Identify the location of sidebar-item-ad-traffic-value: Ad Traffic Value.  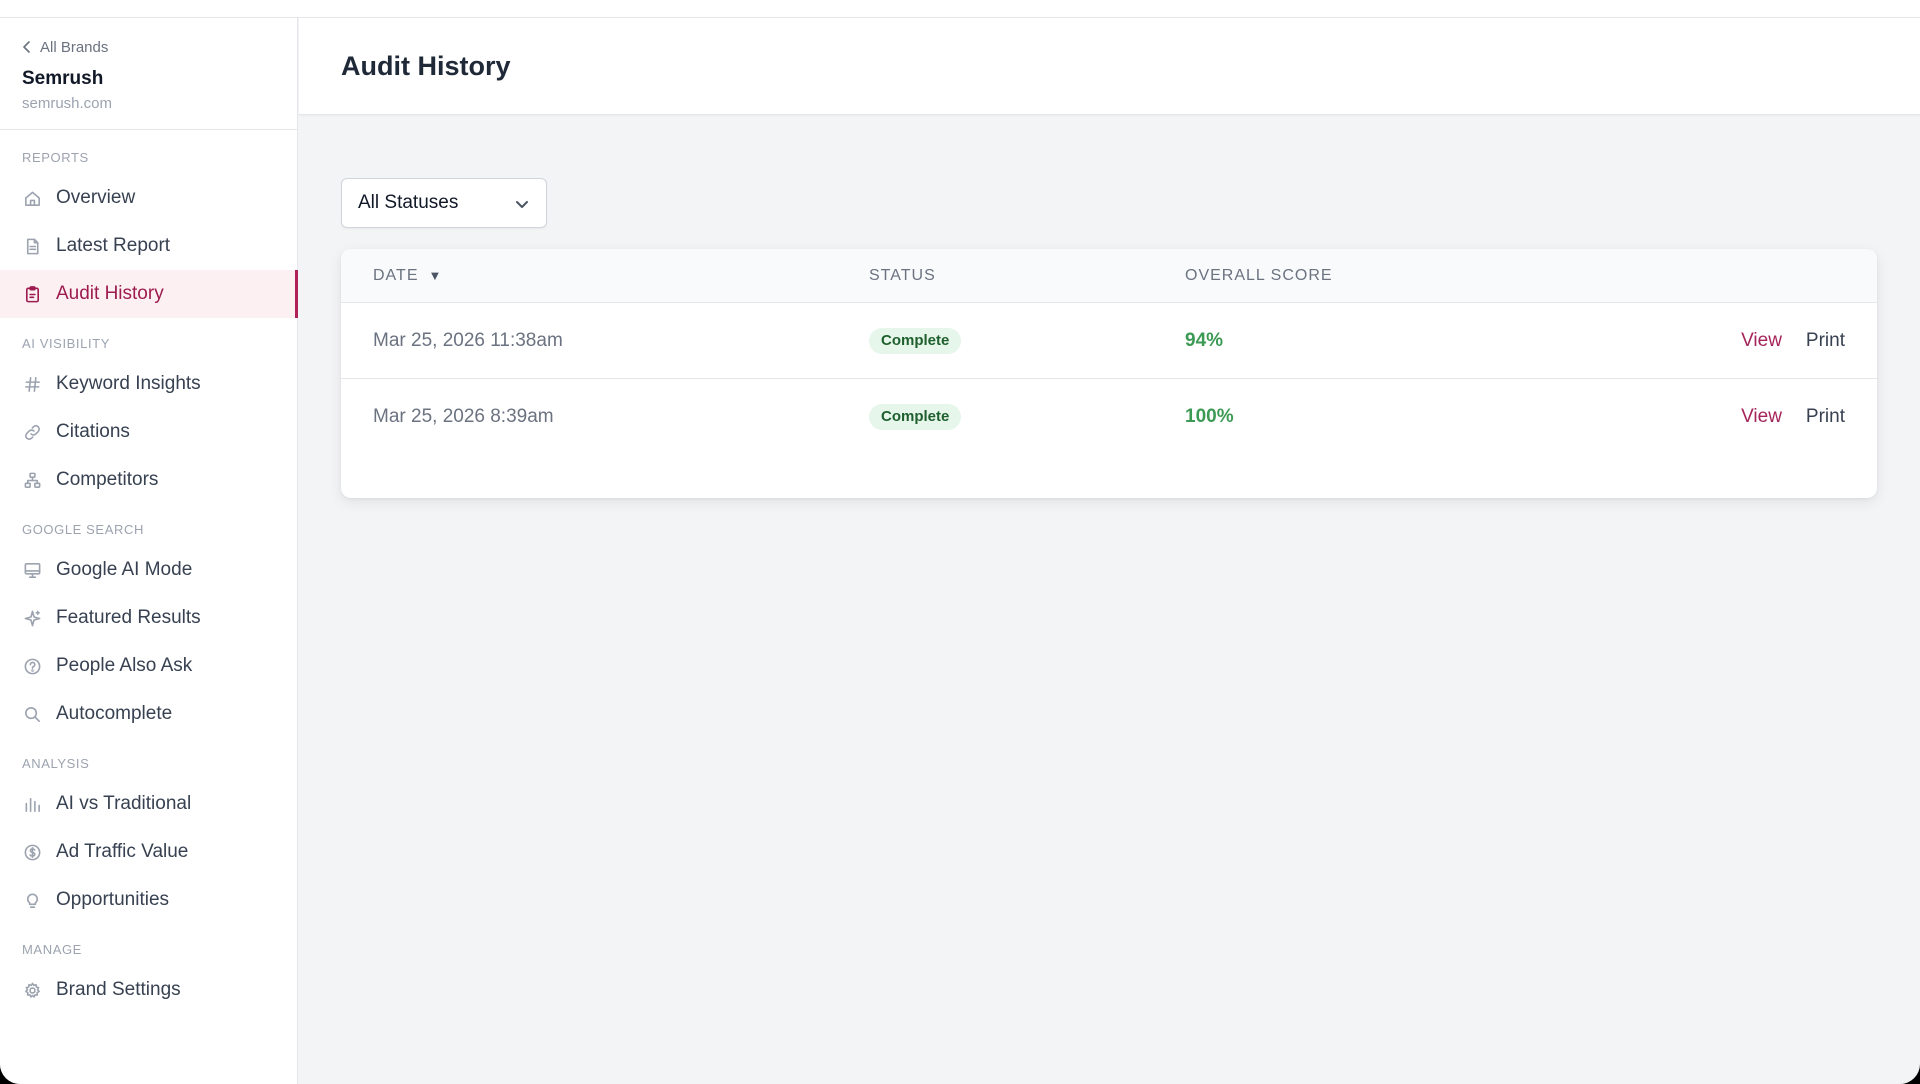
(148, 852).